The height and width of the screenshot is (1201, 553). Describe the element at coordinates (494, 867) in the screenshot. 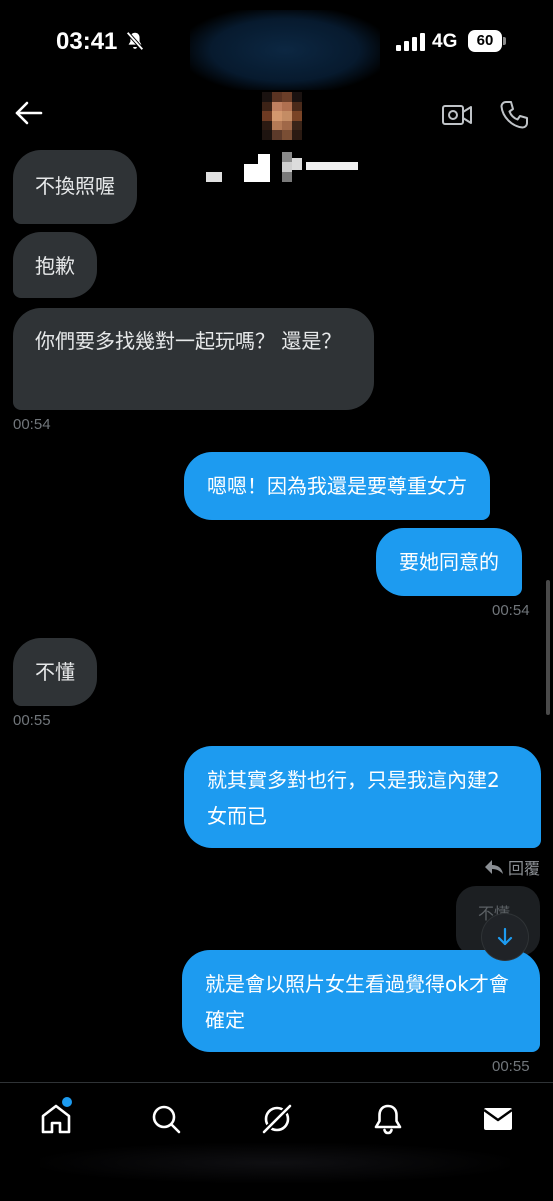

I see `reply-arrow-icon` at that location.